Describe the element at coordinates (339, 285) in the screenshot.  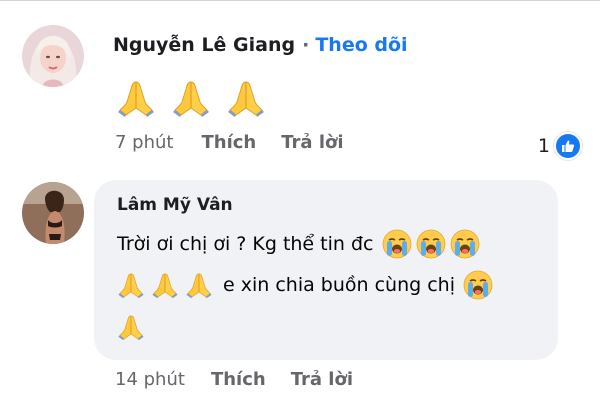
I see `comment-text: e xin chia buồn cùng chị` at that location.